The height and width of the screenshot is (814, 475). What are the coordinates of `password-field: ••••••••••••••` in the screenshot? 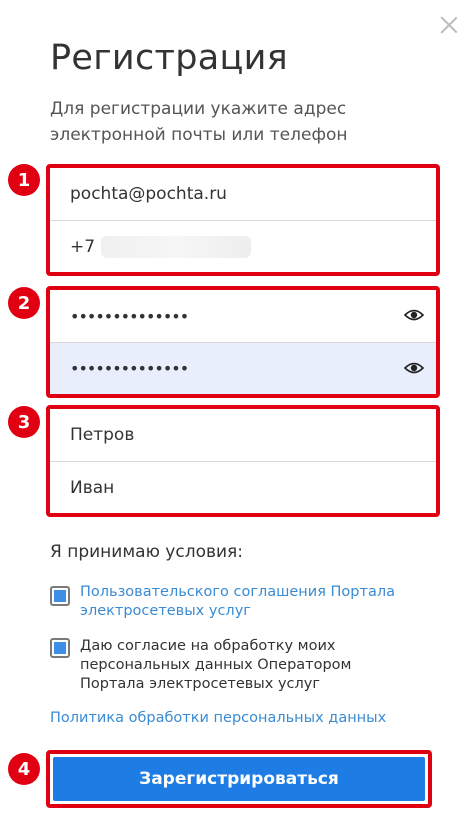 It's located at (243, 316).